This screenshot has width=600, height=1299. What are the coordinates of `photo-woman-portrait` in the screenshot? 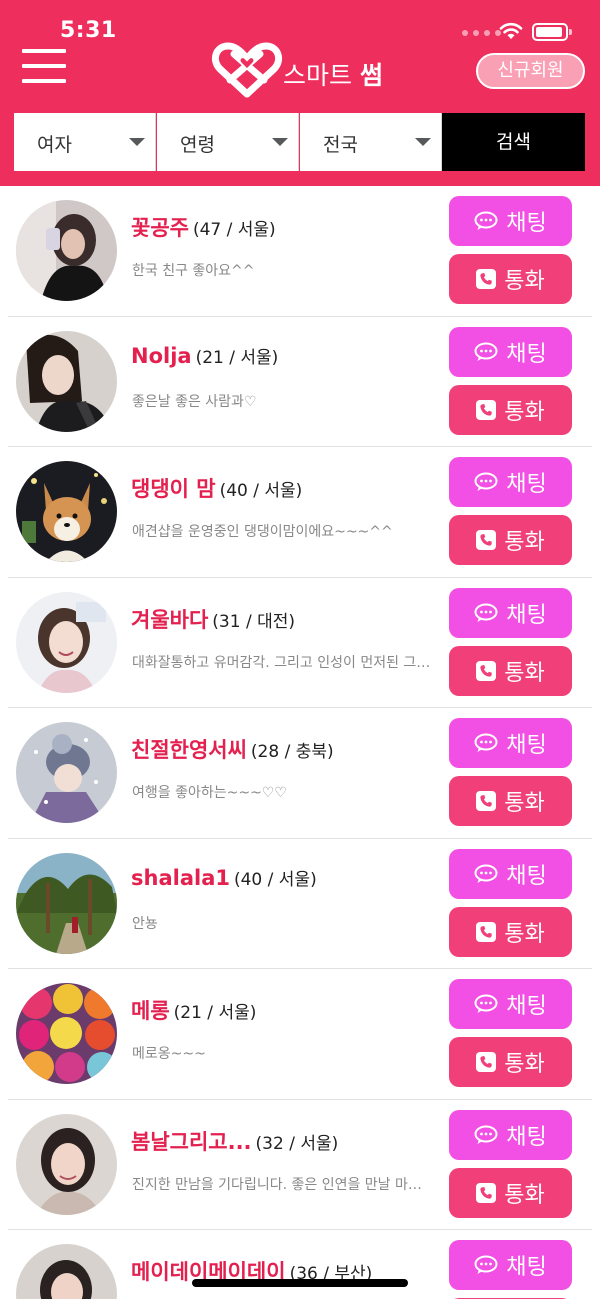 It's located at (66, 1164).